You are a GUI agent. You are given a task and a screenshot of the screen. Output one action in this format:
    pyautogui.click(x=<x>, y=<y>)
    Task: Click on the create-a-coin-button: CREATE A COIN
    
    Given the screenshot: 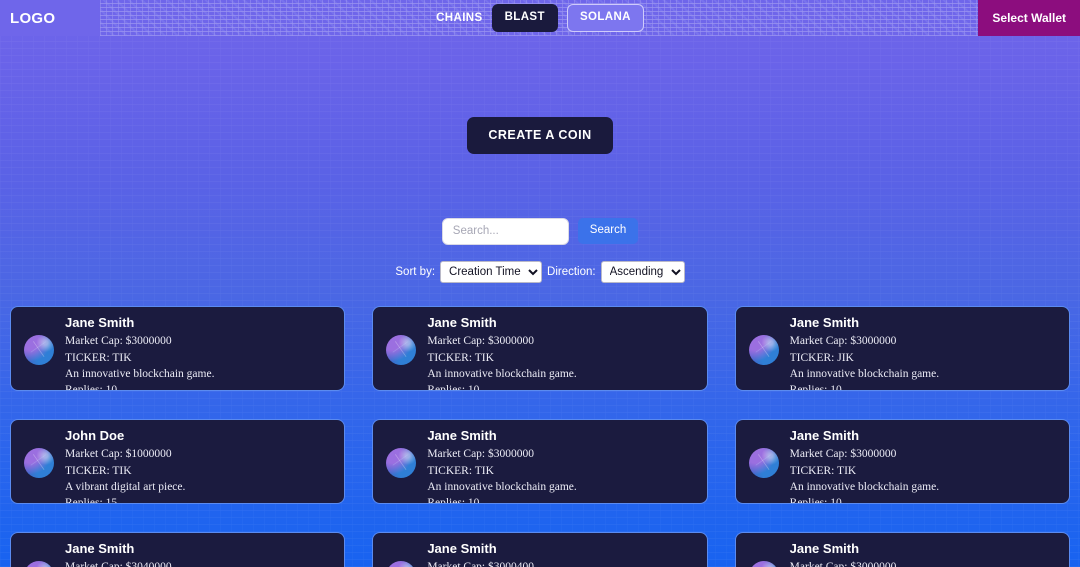 What is the action you would take?
    pyautogui.click(x=540, y=135)
    